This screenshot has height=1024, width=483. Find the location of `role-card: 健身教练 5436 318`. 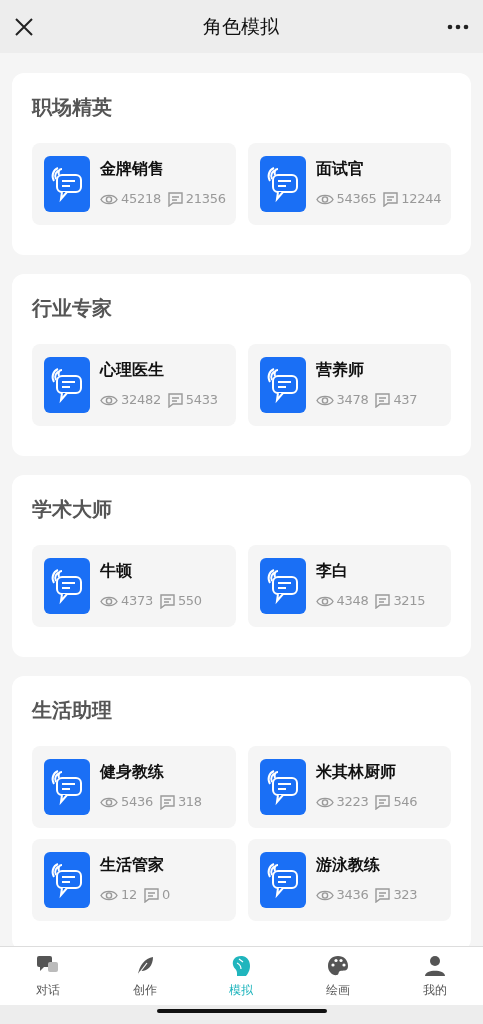

role-card: 健身教练 5436 318 is located at coordinates (134, 787).